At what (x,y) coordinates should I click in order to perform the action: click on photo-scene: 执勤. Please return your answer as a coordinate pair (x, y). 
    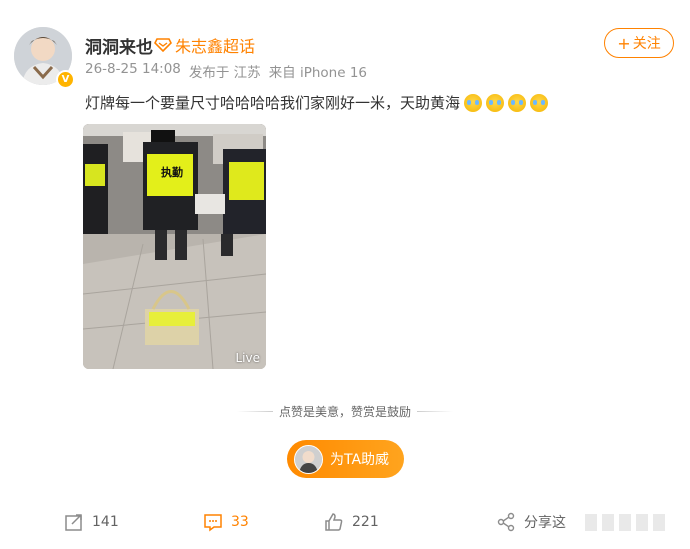
    Looking at the image, I should click on (174, 246).